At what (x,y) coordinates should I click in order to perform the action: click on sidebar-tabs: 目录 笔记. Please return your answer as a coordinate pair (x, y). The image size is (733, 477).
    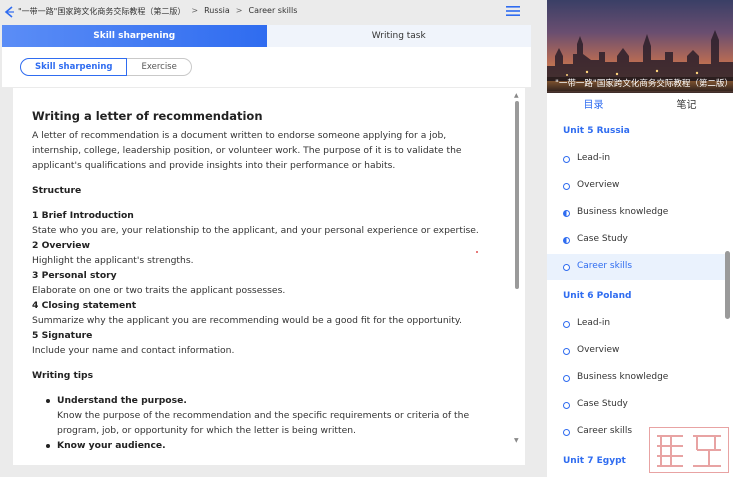
    Looking at the image, I should click on (640, 106).